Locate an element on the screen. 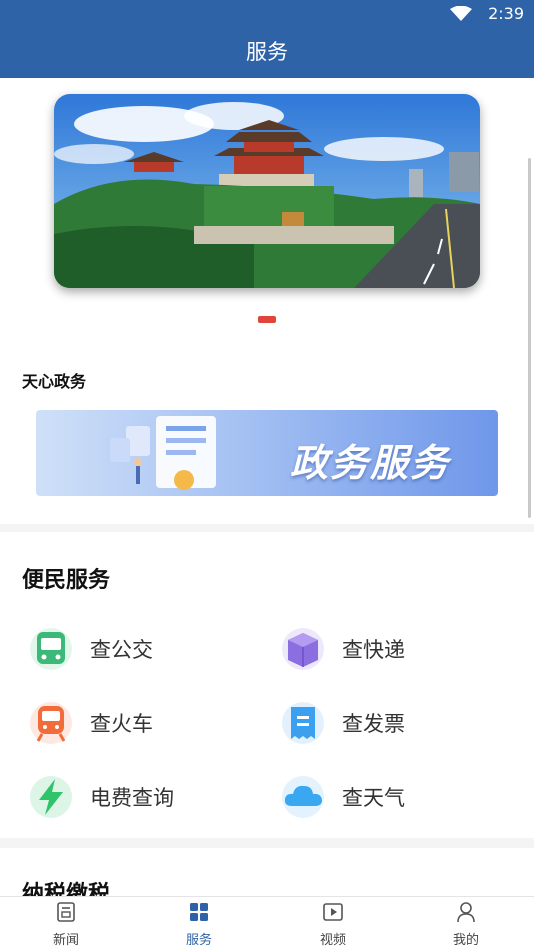 The image size is (534, 950). tab-label: 服务 is located at coordinates (198, 940).